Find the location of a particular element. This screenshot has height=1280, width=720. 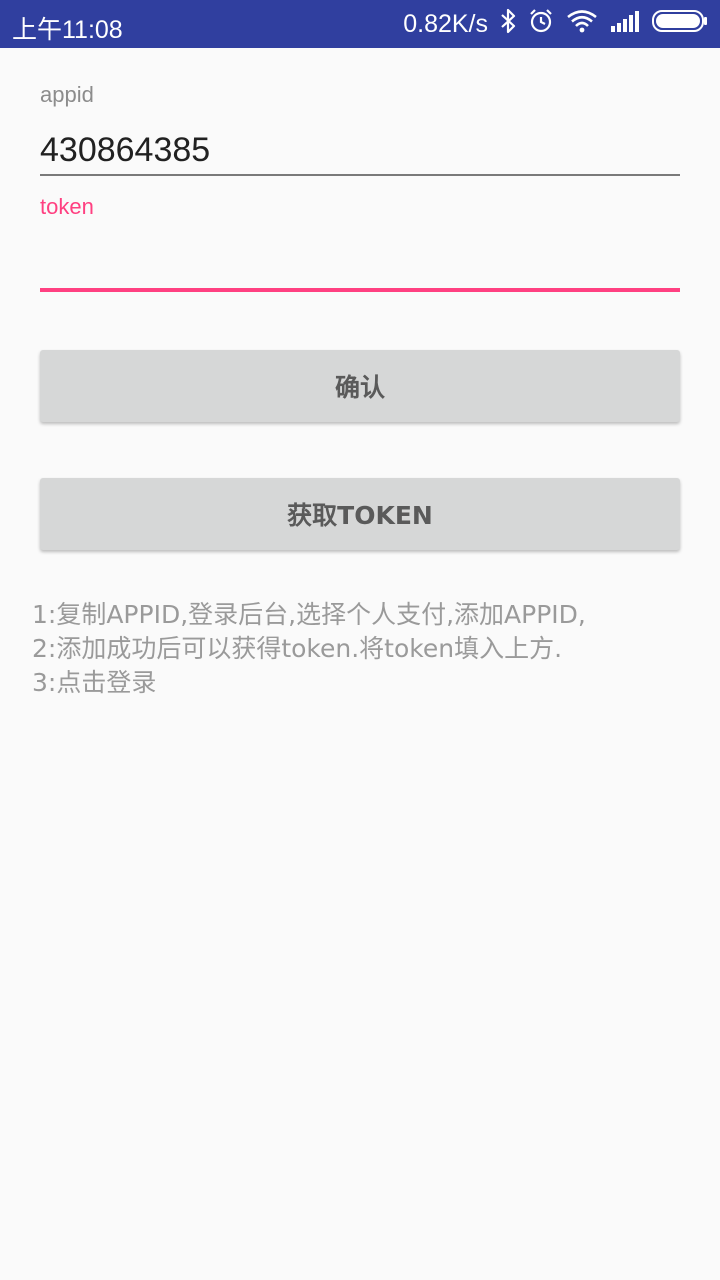

alarm-icon is located at coordinates (541, 24).